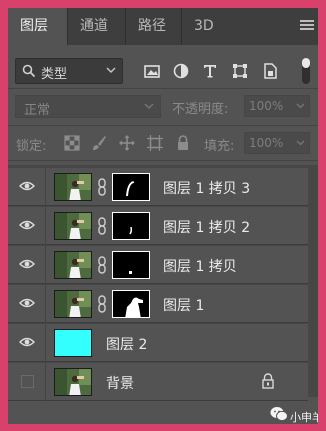 The width and height of the screenshot is (326, 431). I want to click on search-icon, so click(29, 71).